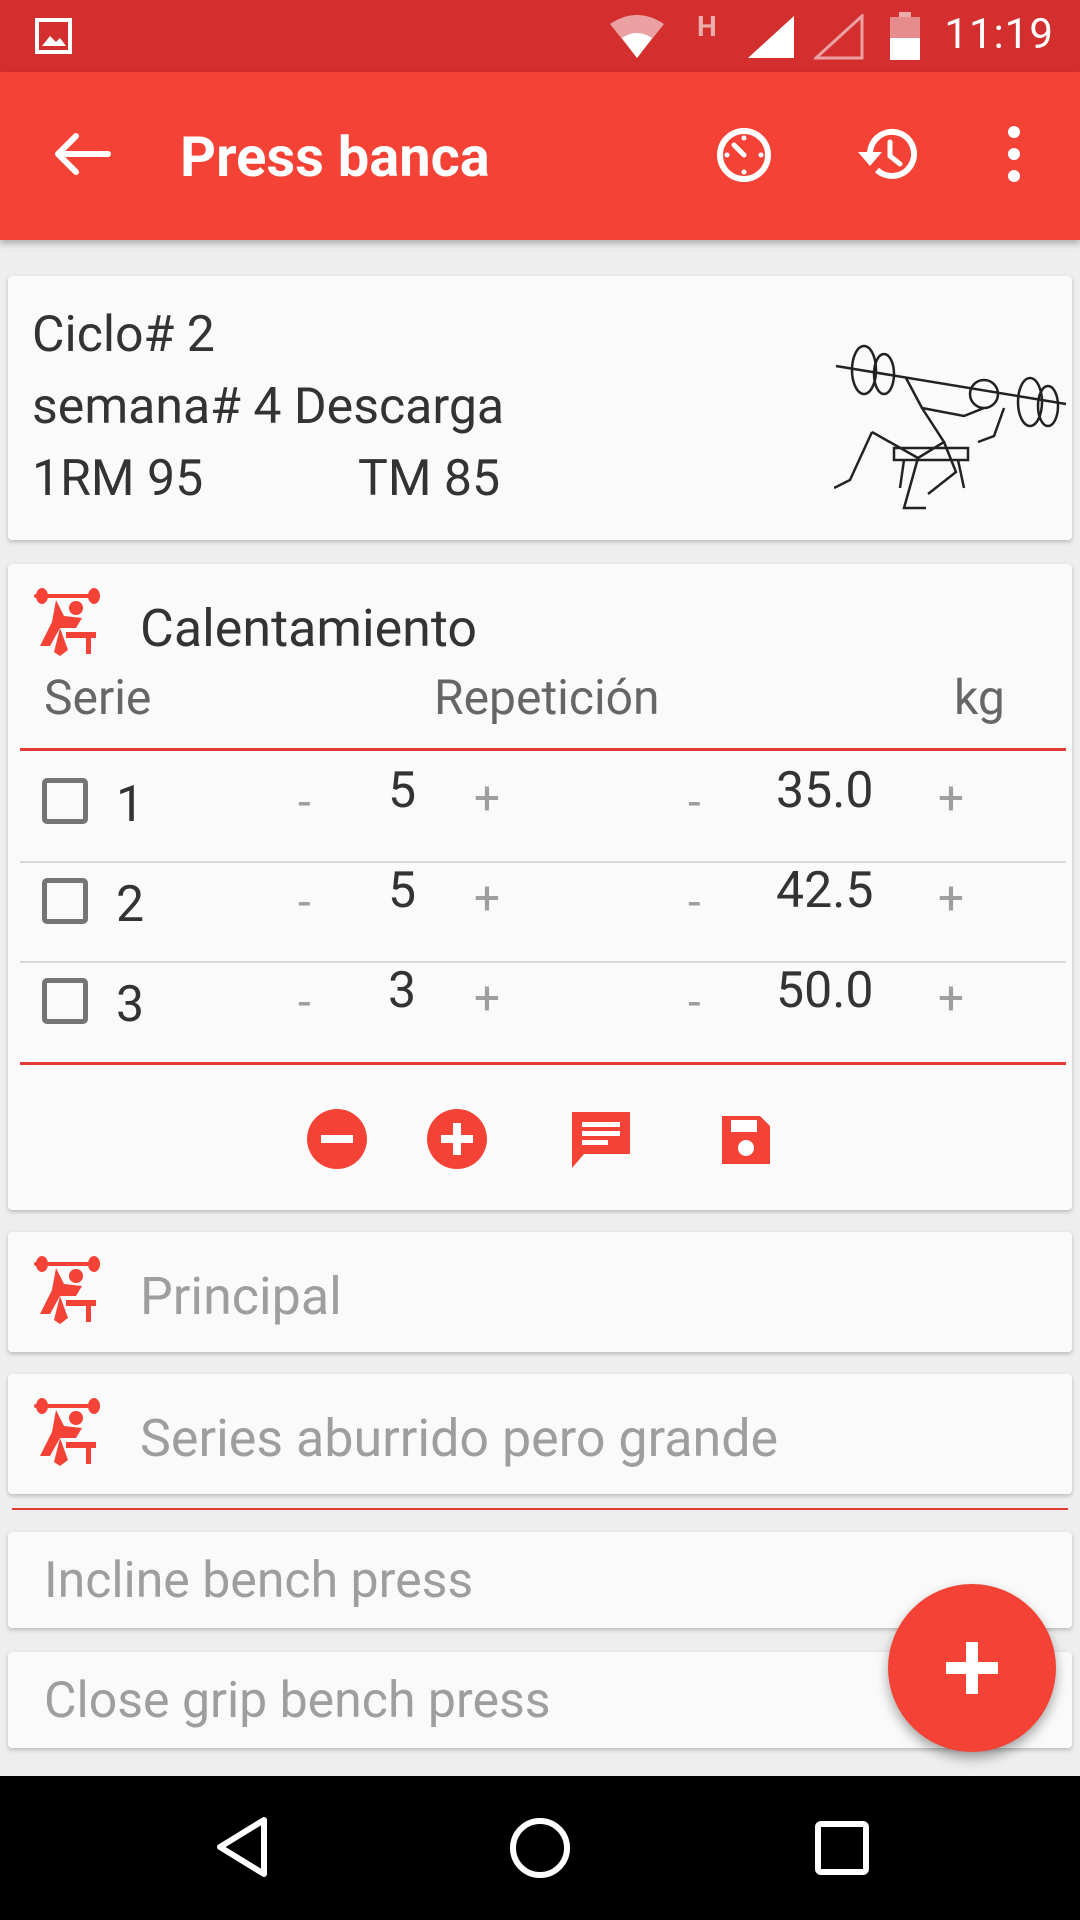 The width and height of the screenshot is (1080, 1920). Describe the element at coordinates (950, 427) in the screenshot. I see `bench-press-illustration-icon` at that location.